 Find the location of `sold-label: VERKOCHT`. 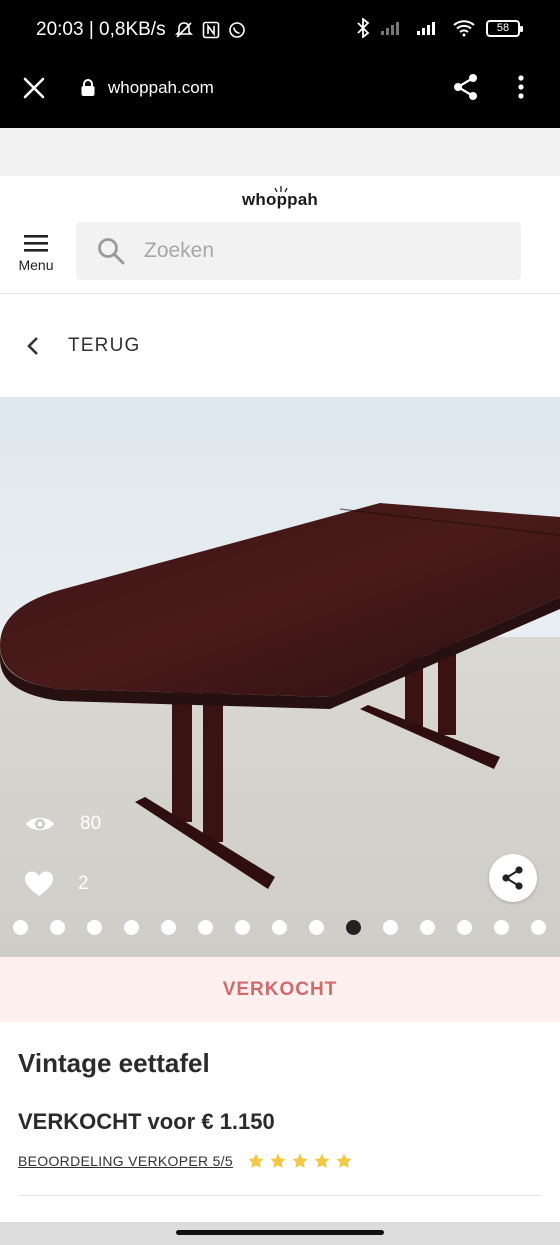

sold-label: VERKOCHT is located at coordinates (280, 989).